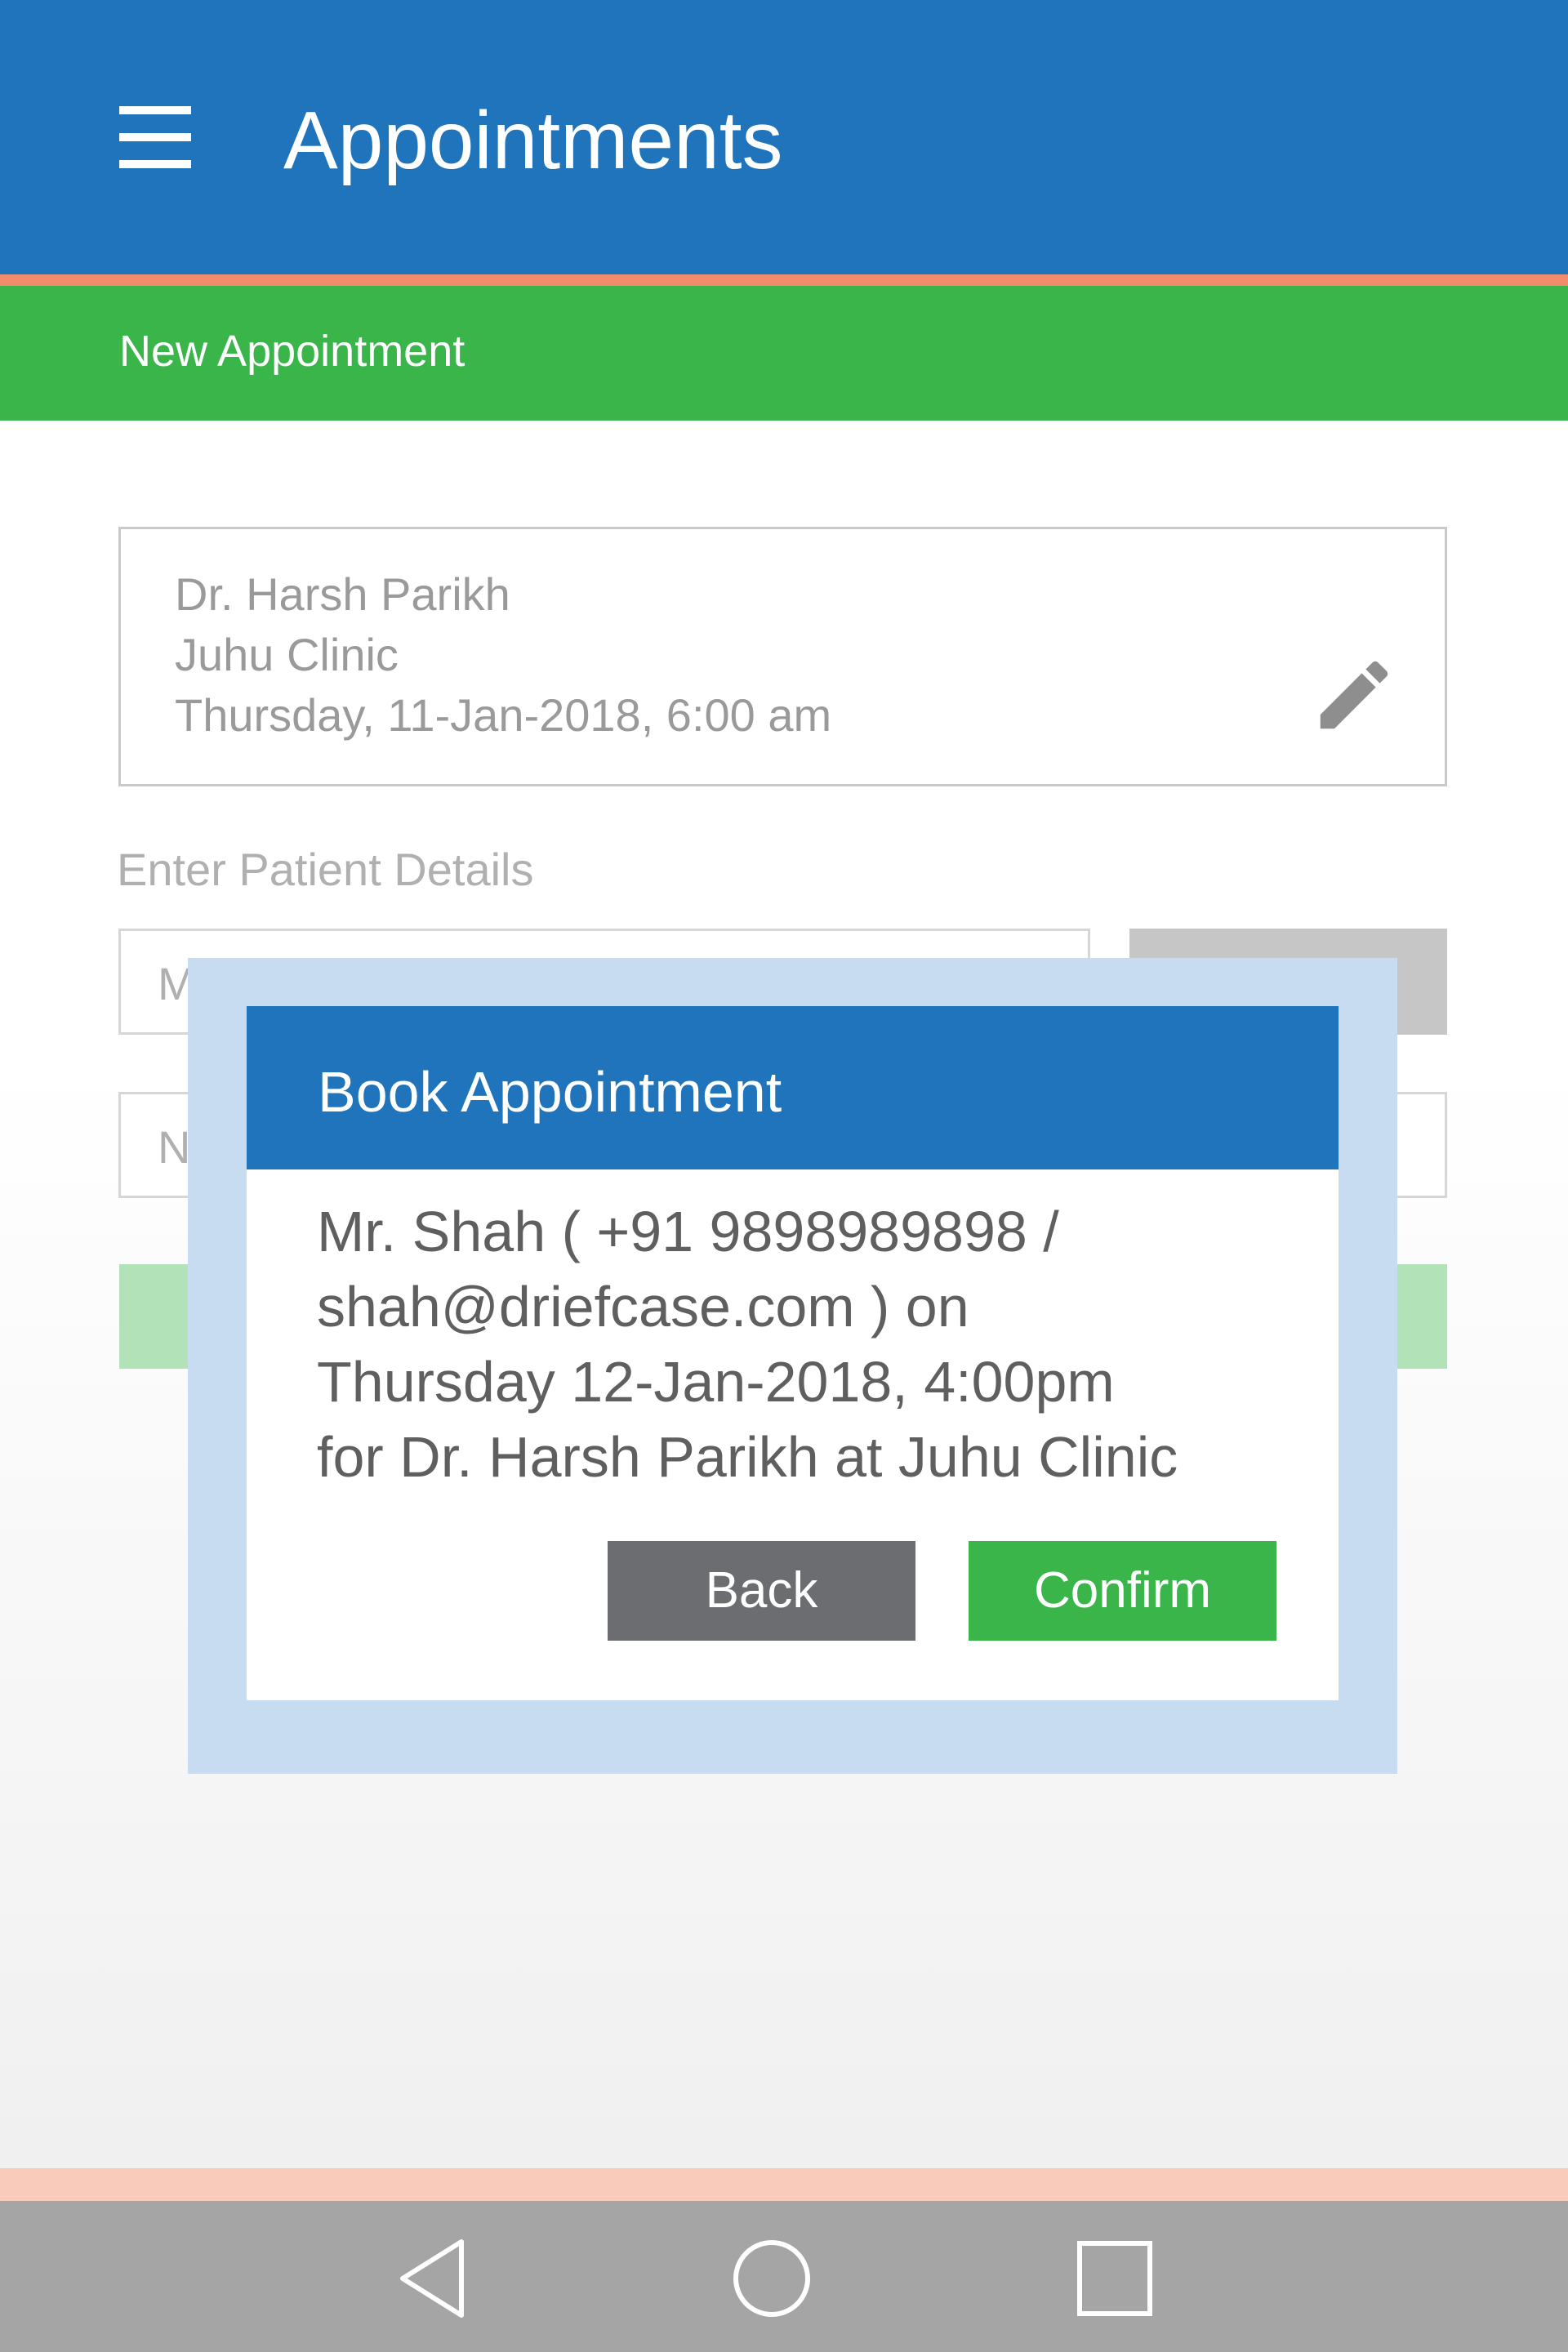 This screenshot has width=1568, height=2352. I want to click on hamburger-menu-icon, so click(155, 137).